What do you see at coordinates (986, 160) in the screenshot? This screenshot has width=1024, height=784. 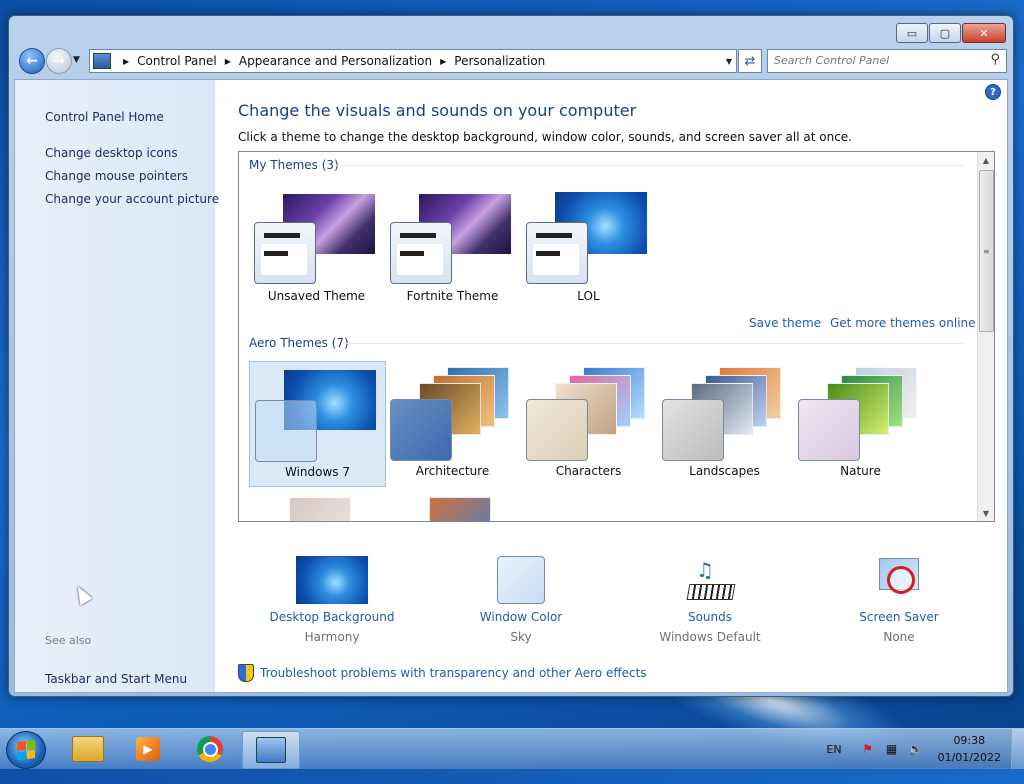 I see `scroll-up-icon: ▲` at bounding box center [986, 160].